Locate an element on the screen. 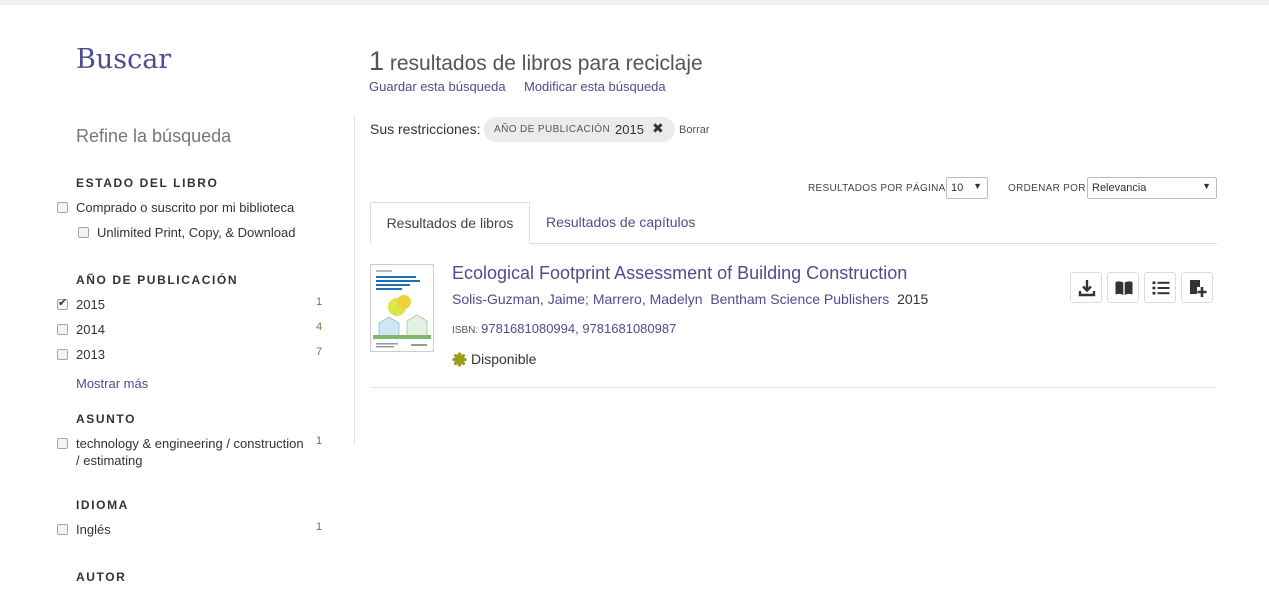 The image size is (1269, 596). checkbox-anio-2013 is located at coordinates (62, 354).